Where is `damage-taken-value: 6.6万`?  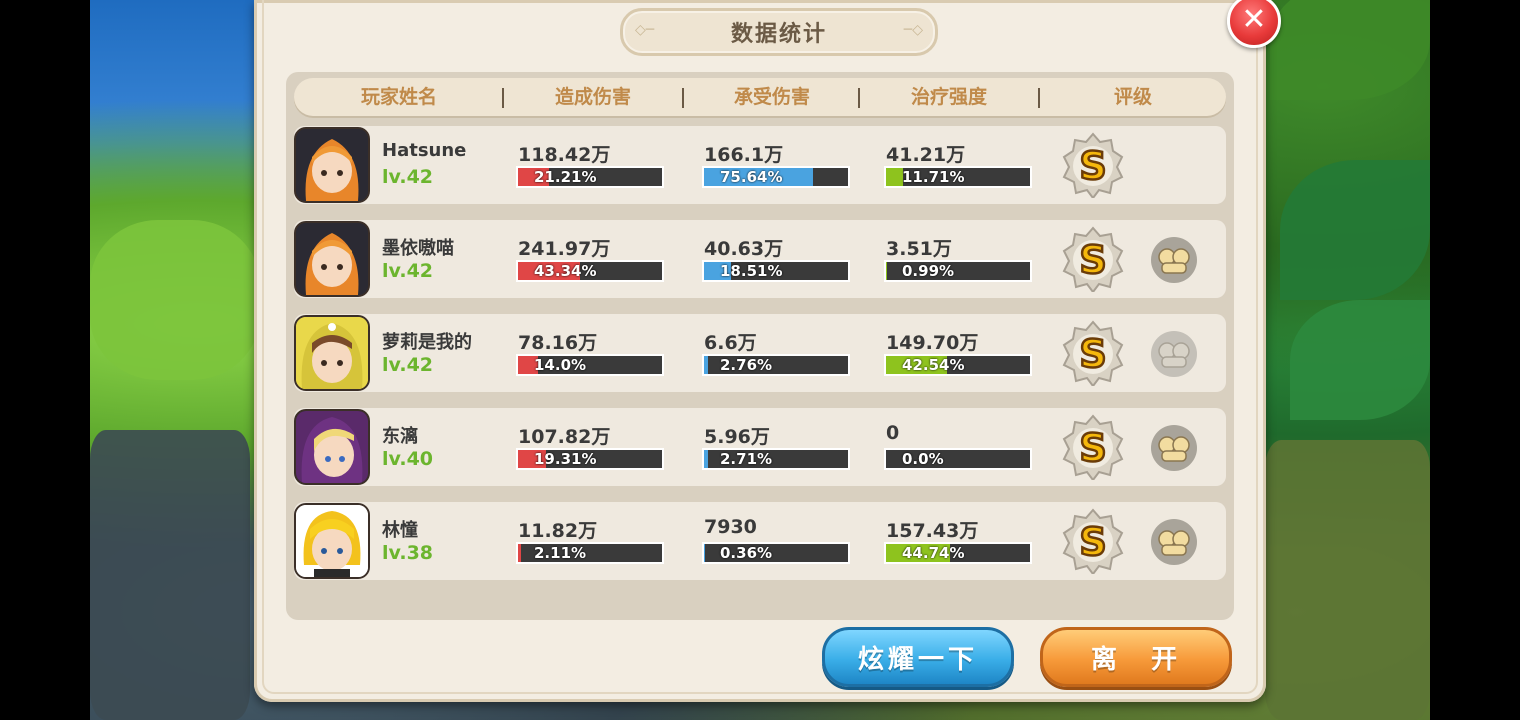
damage-taken-value: 6.6万 is located at coordinates (730, 343).